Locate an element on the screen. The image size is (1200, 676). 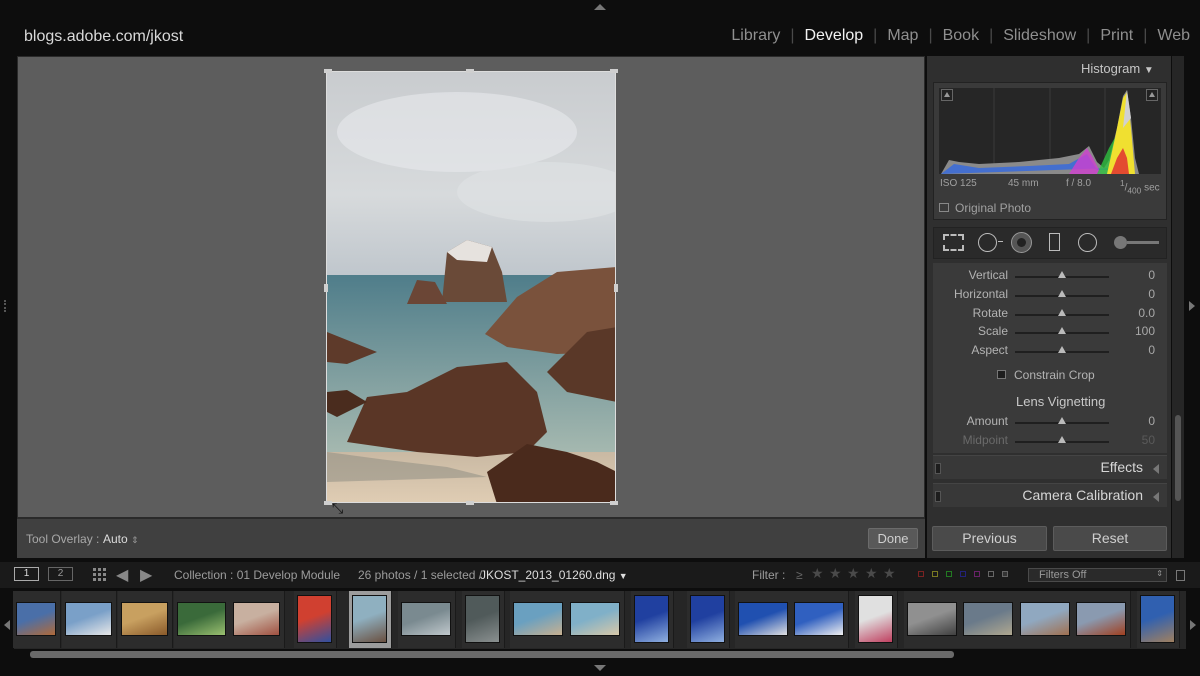
adjustment-brush-icon is located at coordinates (1120, 242).